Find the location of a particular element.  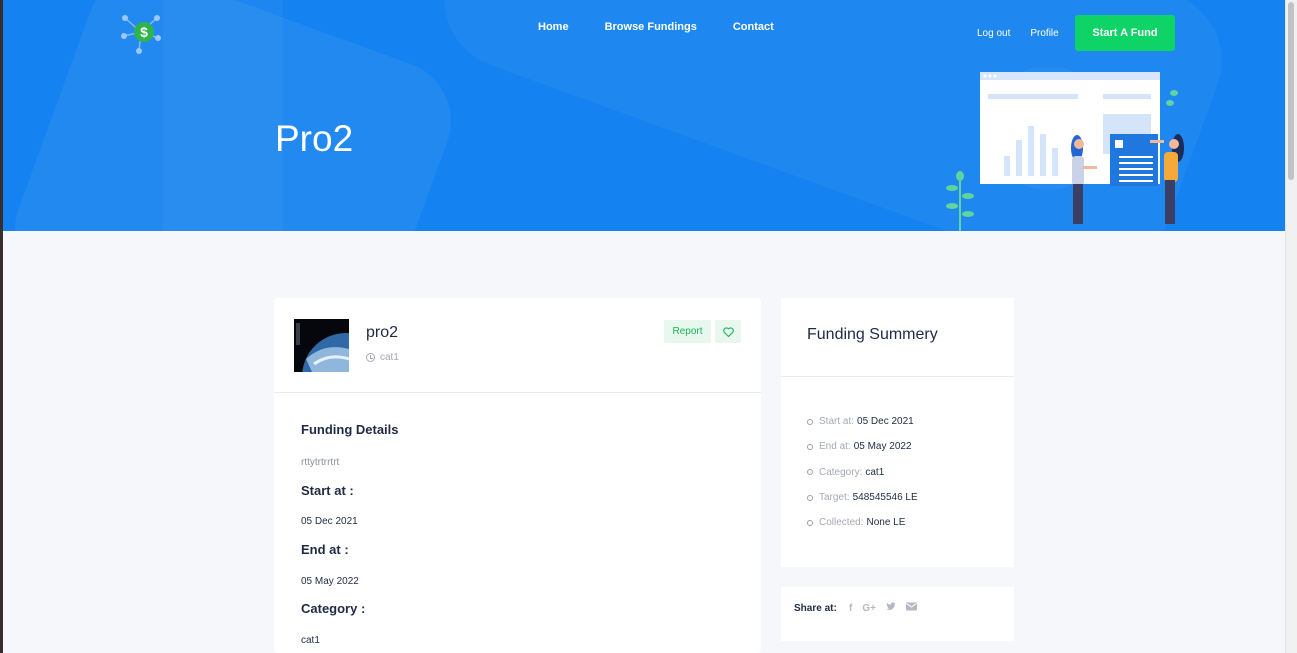

summary-item-target: Target: 548545546 LE is located at coordinates (862, 497).